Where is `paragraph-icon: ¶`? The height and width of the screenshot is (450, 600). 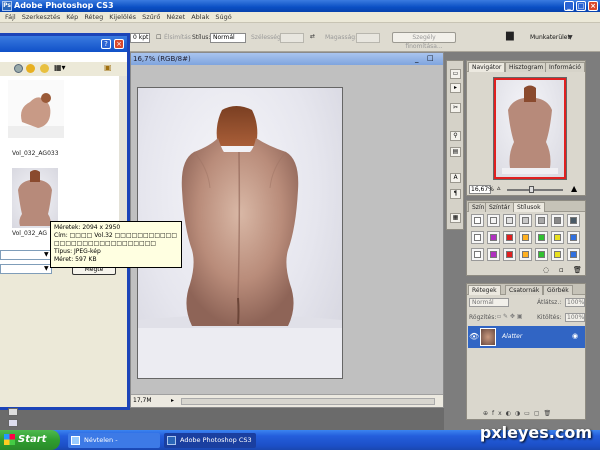 paragraph-icon: ¶ is located at coordinates (455, 194).